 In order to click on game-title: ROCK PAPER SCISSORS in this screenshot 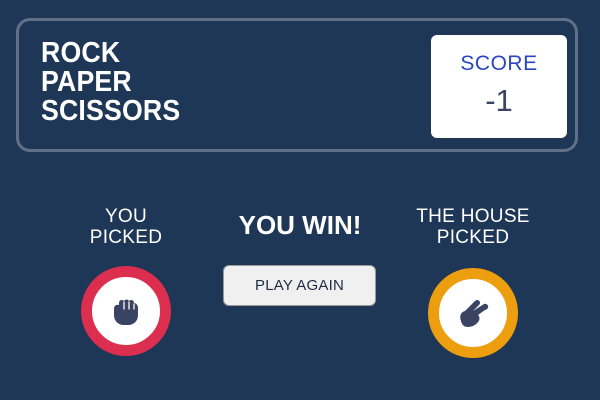, I will do `click(110, 82)`.